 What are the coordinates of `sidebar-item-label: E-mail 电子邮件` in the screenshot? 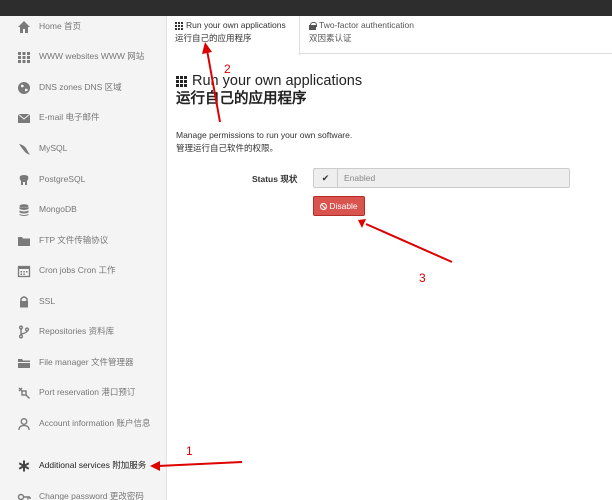 It's located at (69, 117).